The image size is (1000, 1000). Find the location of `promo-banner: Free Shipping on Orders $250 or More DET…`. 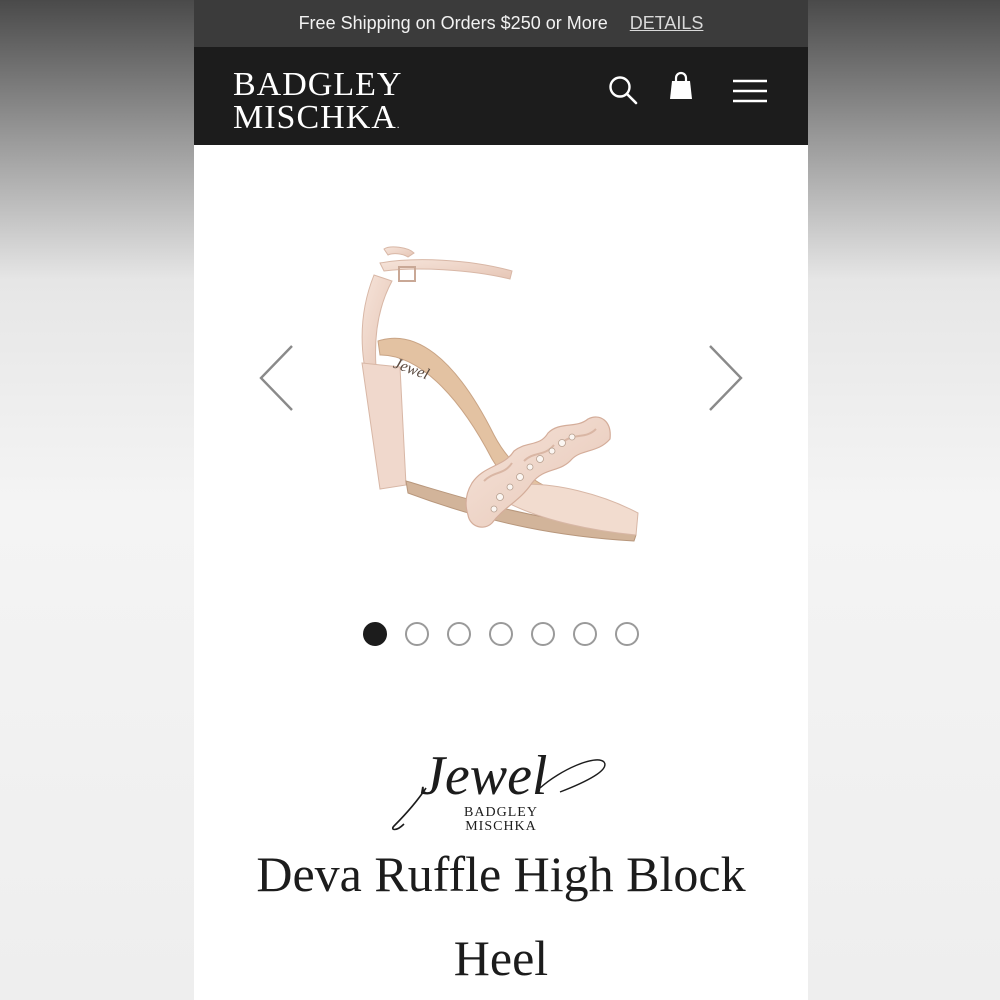

promo-banner: Free Shipping on Orders $250 or More DET… is located at coordinates (501, 23).